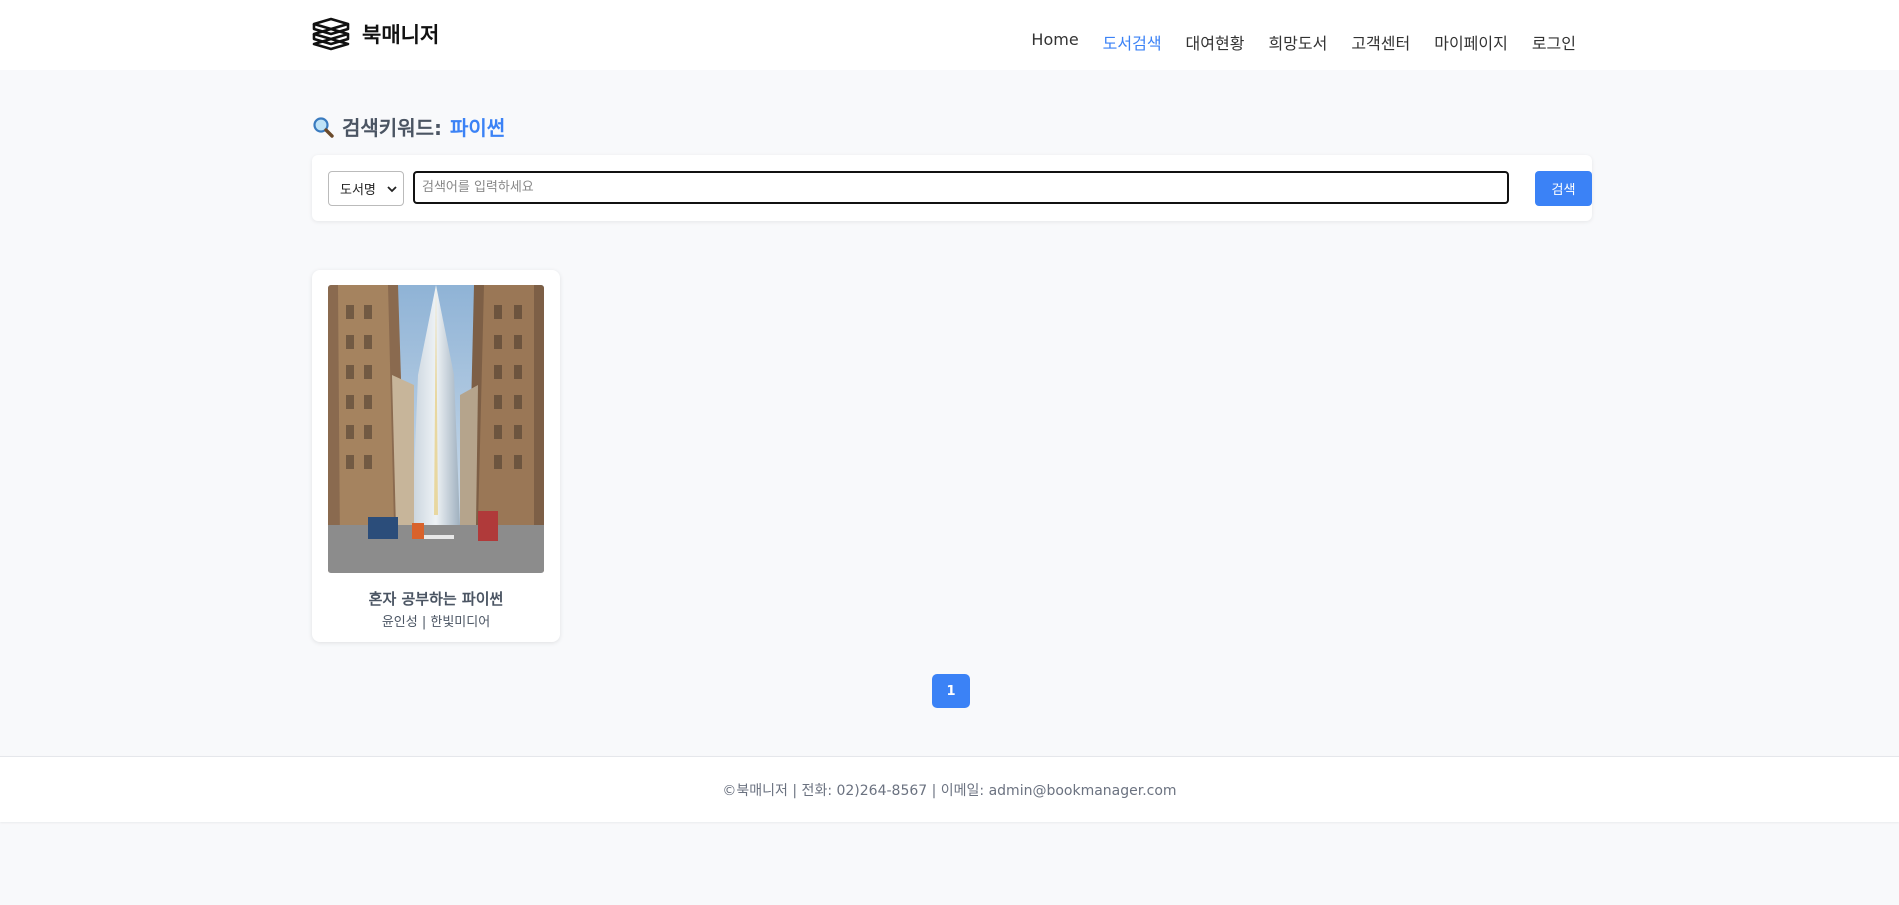  I want to click on nav-customer-center: 고객센터, so click(1380, 42).